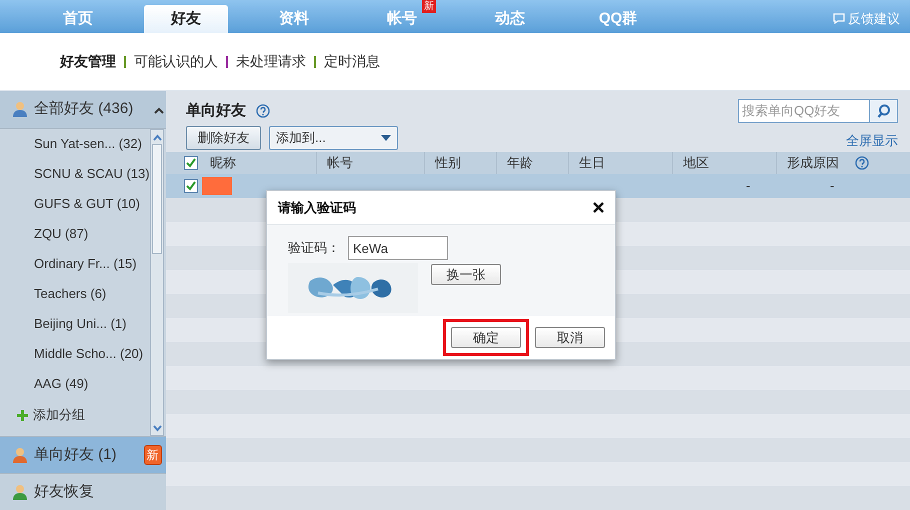 This screenshot has width=910, height=510. Describe the element at coordinates (157, 428) in the screenshot. I see `scroll-down-icon` at that location.